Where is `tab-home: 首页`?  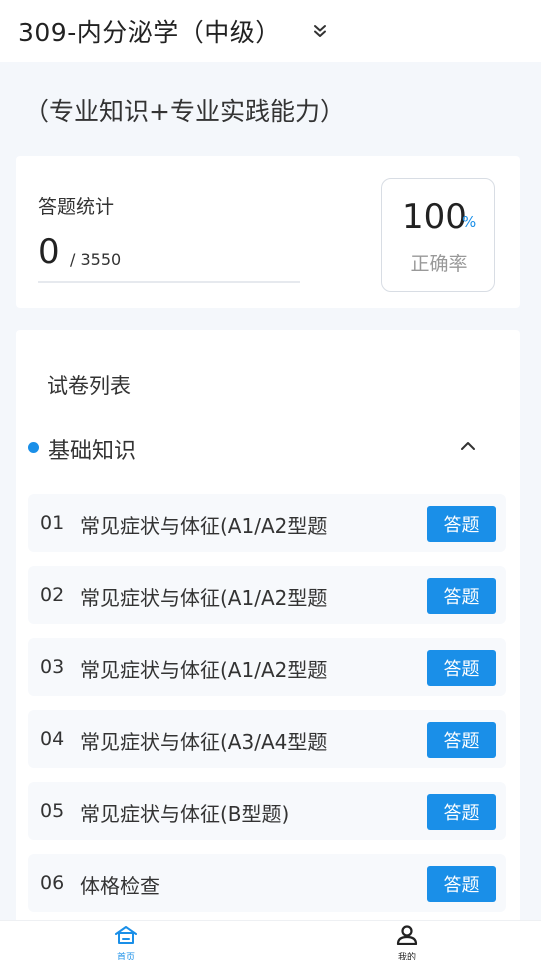 tab-home: 首页 is located at coordinates (126, 942).